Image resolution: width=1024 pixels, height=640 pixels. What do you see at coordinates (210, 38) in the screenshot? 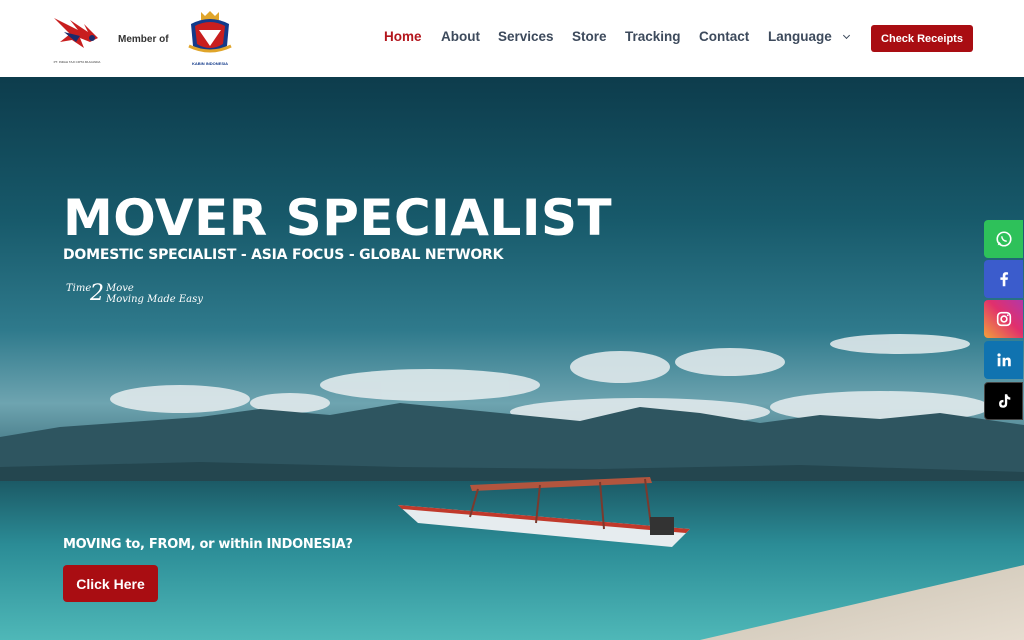
I see `kabin-logo: KABIN INDONESIA` at bounding box center [210, 38].